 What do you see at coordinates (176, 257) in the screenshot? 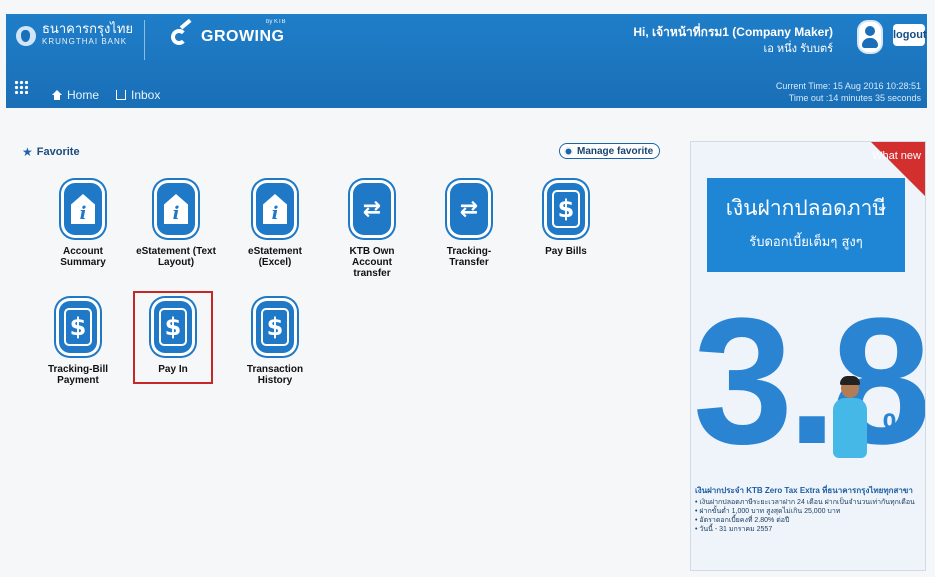
I see `tile-label: eStatement (Text Layout)` at bounding box center [176, 257].